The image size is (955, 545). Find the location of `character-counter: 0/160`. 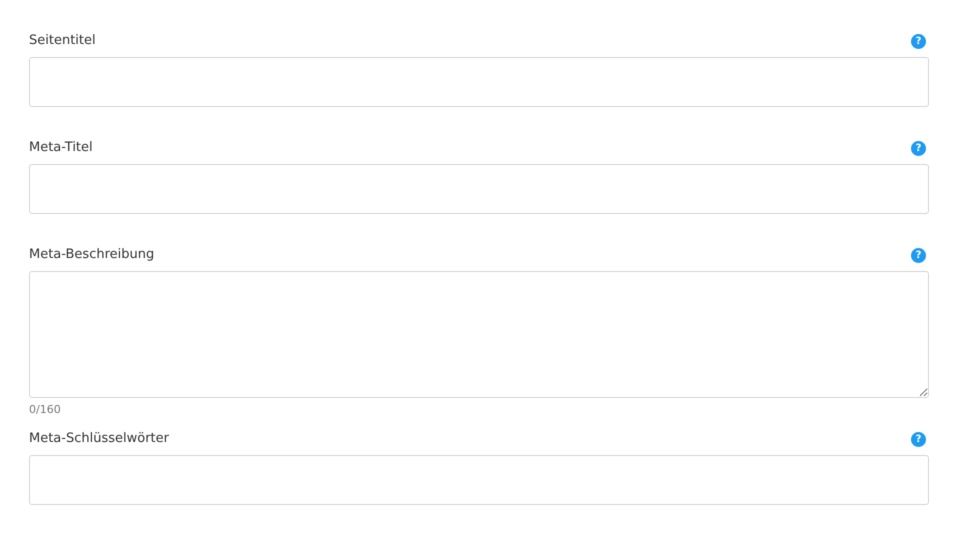

character-counter: 0/160 is located at coordinates (45, 410).